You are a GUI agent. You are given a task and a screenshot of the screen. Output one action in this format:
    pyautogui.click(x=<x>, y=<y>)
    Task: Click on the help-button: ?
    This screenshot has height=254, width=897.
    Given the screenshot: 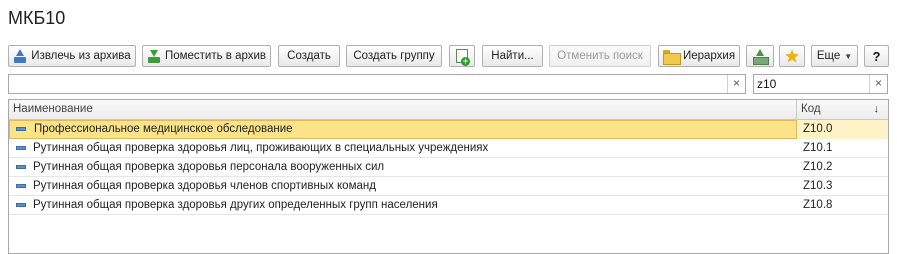 What is the action you would take?
    pyautogui.click(x=876, y=56)
    